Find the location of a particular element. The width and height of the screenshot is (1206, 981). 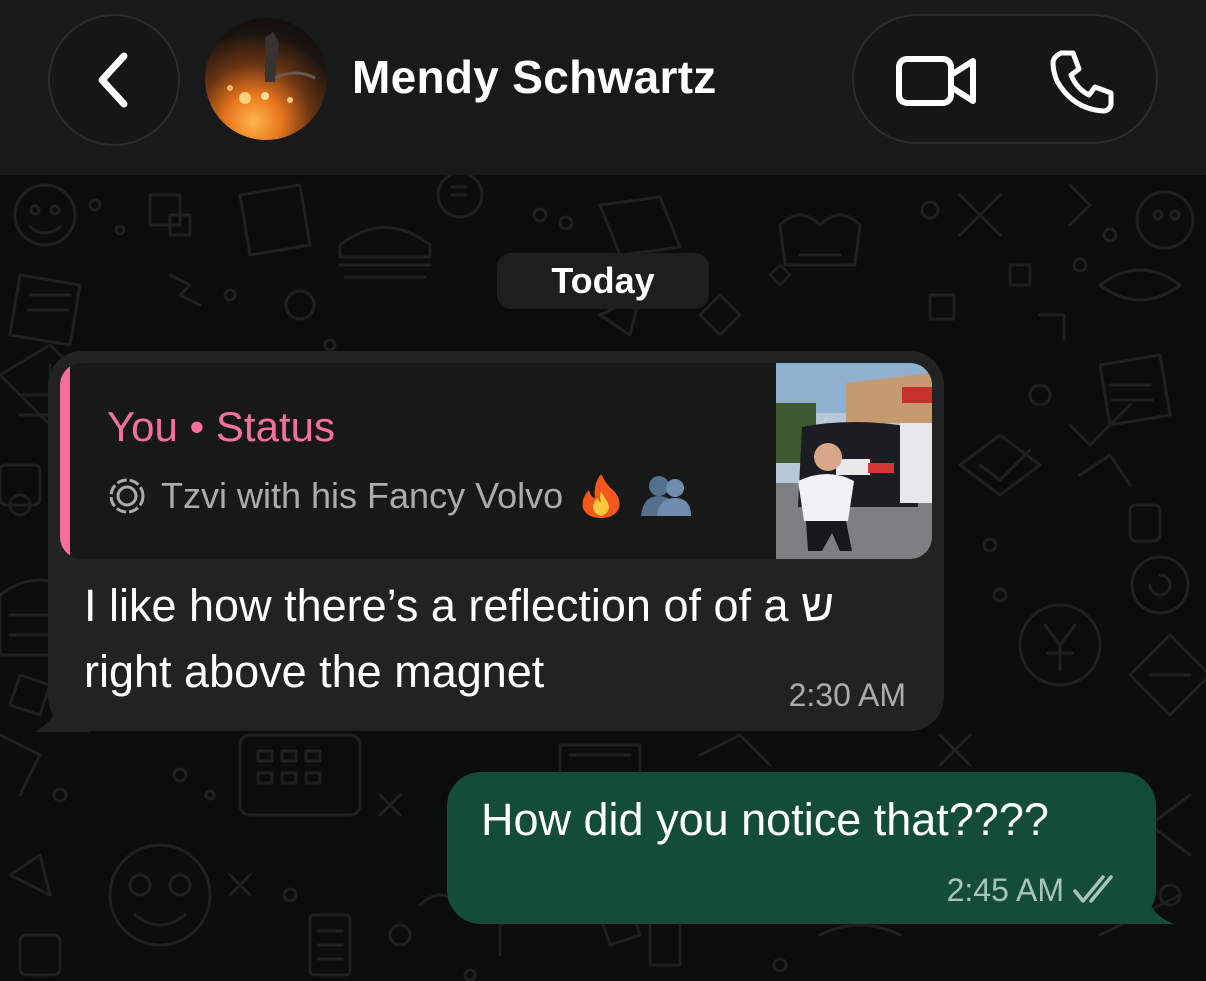

status-ring-icon is located at coordinates (127, 496).